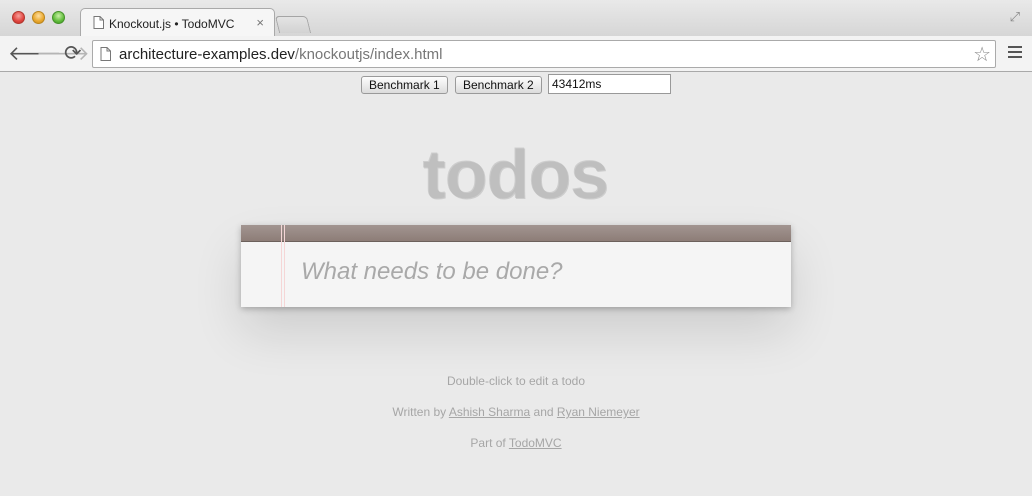  I want to click on todo-app, so click(516, 266).